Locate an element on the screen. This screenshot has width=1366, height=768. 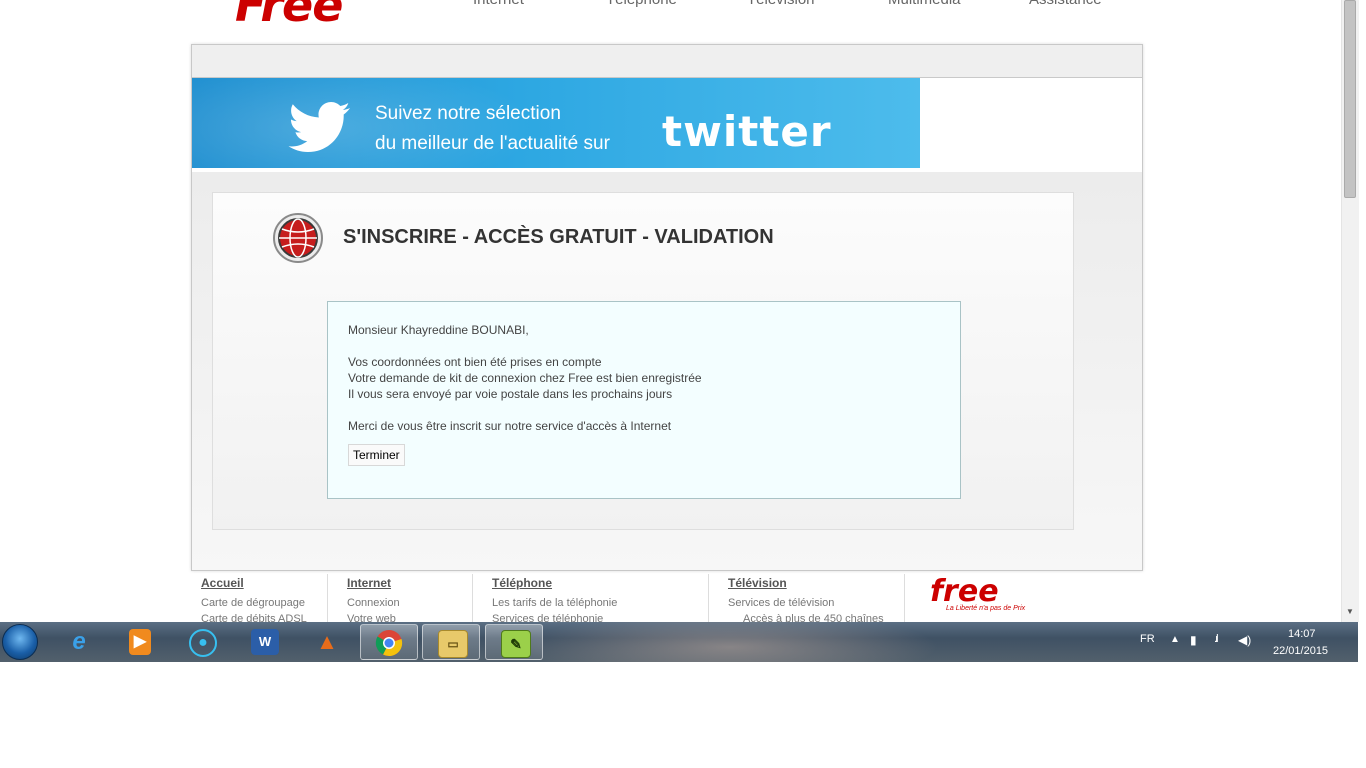
media-player-icon: ▶ is located at coordinates (140, 642).